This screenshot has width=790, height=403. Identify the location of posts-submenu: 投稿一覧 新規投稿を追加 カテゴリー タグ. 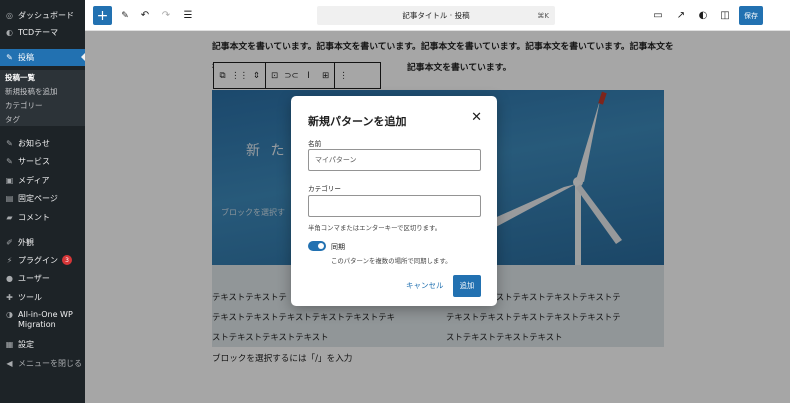
(42, 98).